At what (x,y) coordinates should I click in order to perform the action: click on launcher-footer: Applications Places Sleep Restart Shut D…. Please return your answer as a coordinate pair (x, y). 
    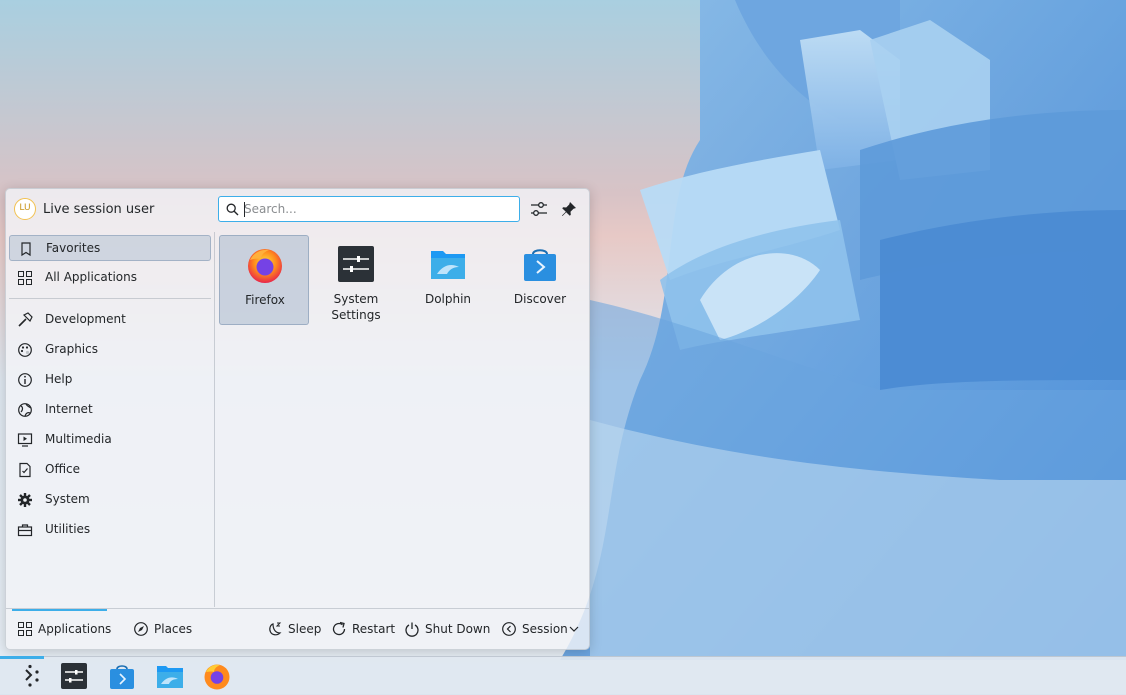
    Looking at the image, I should click on (297, 628).